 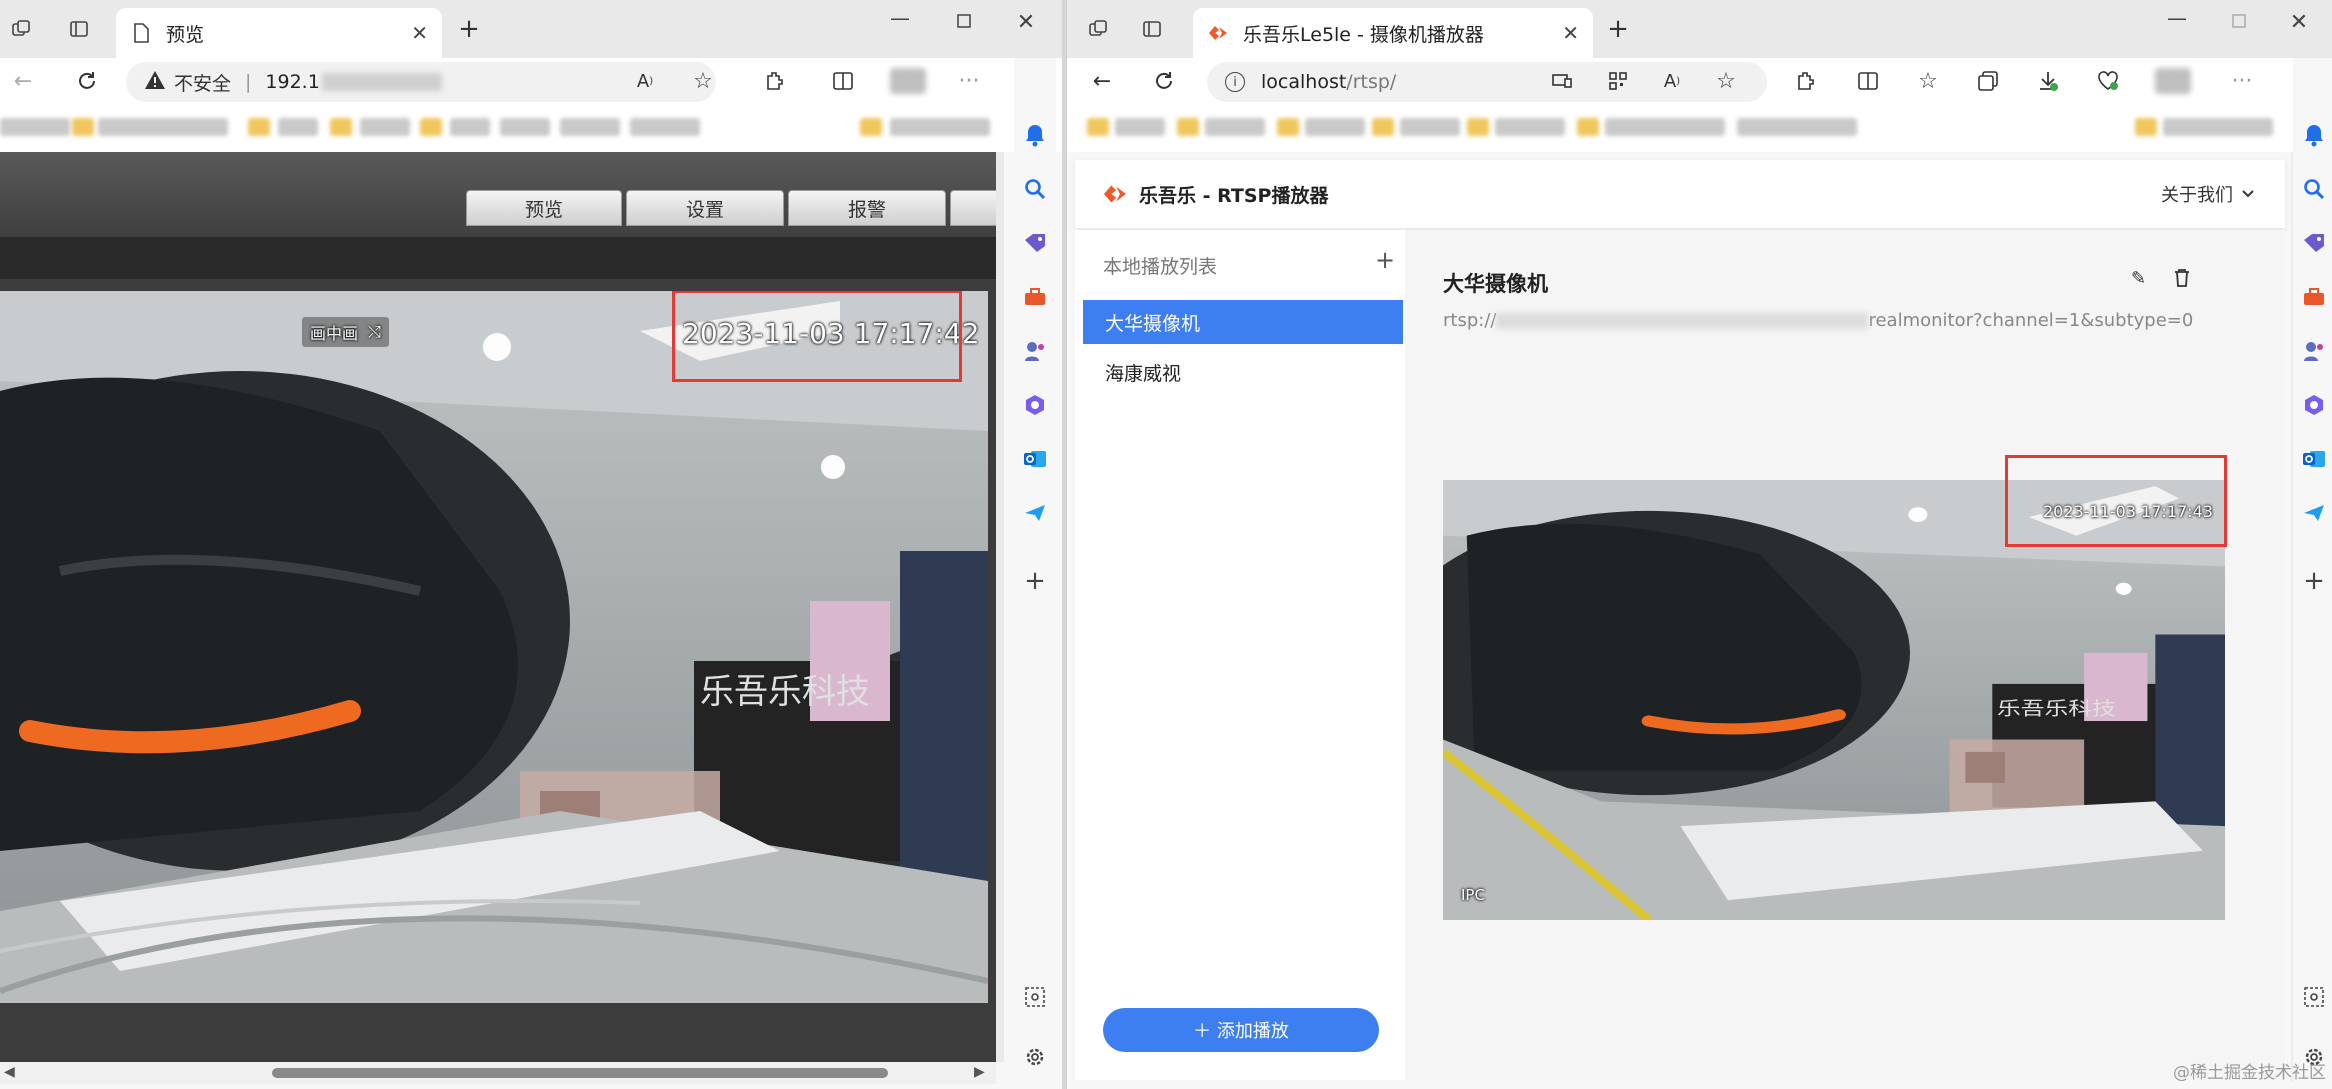 What do you see at coordinates (1363, 34) in the screenshot?
I see `tab-title: 乐吾乐Le5le - 摄像机播放器` at bounding box center [1363, 34].